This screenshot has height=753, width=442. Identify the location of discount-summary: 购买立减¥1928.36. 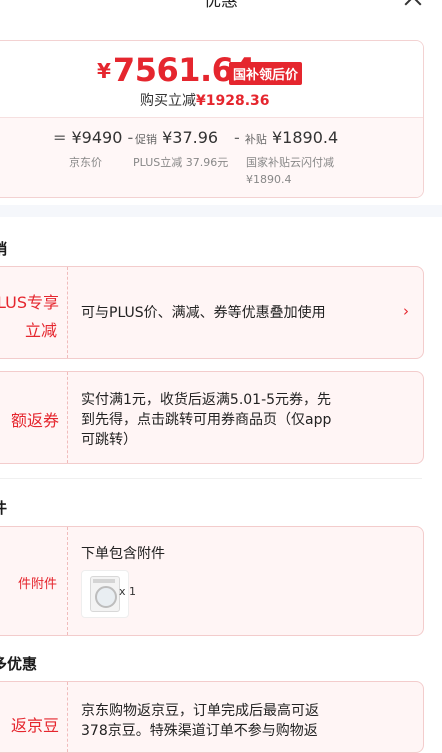
(205, 100).